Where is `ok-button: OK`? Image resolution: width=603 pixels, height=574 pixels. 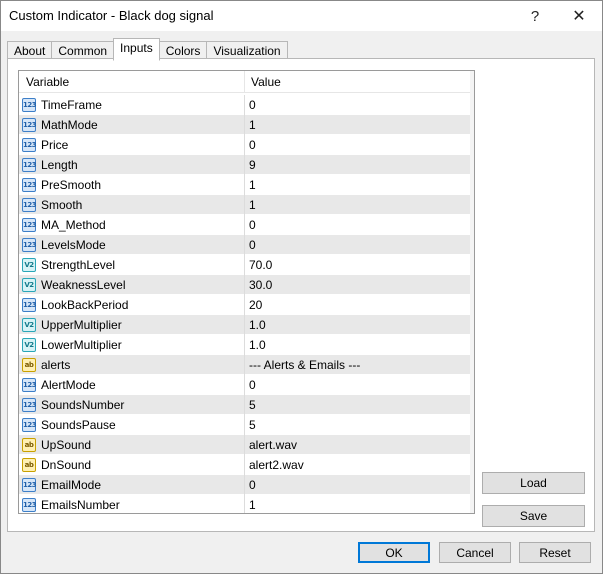
ok-button: OK is located at coordinates (394, 552).